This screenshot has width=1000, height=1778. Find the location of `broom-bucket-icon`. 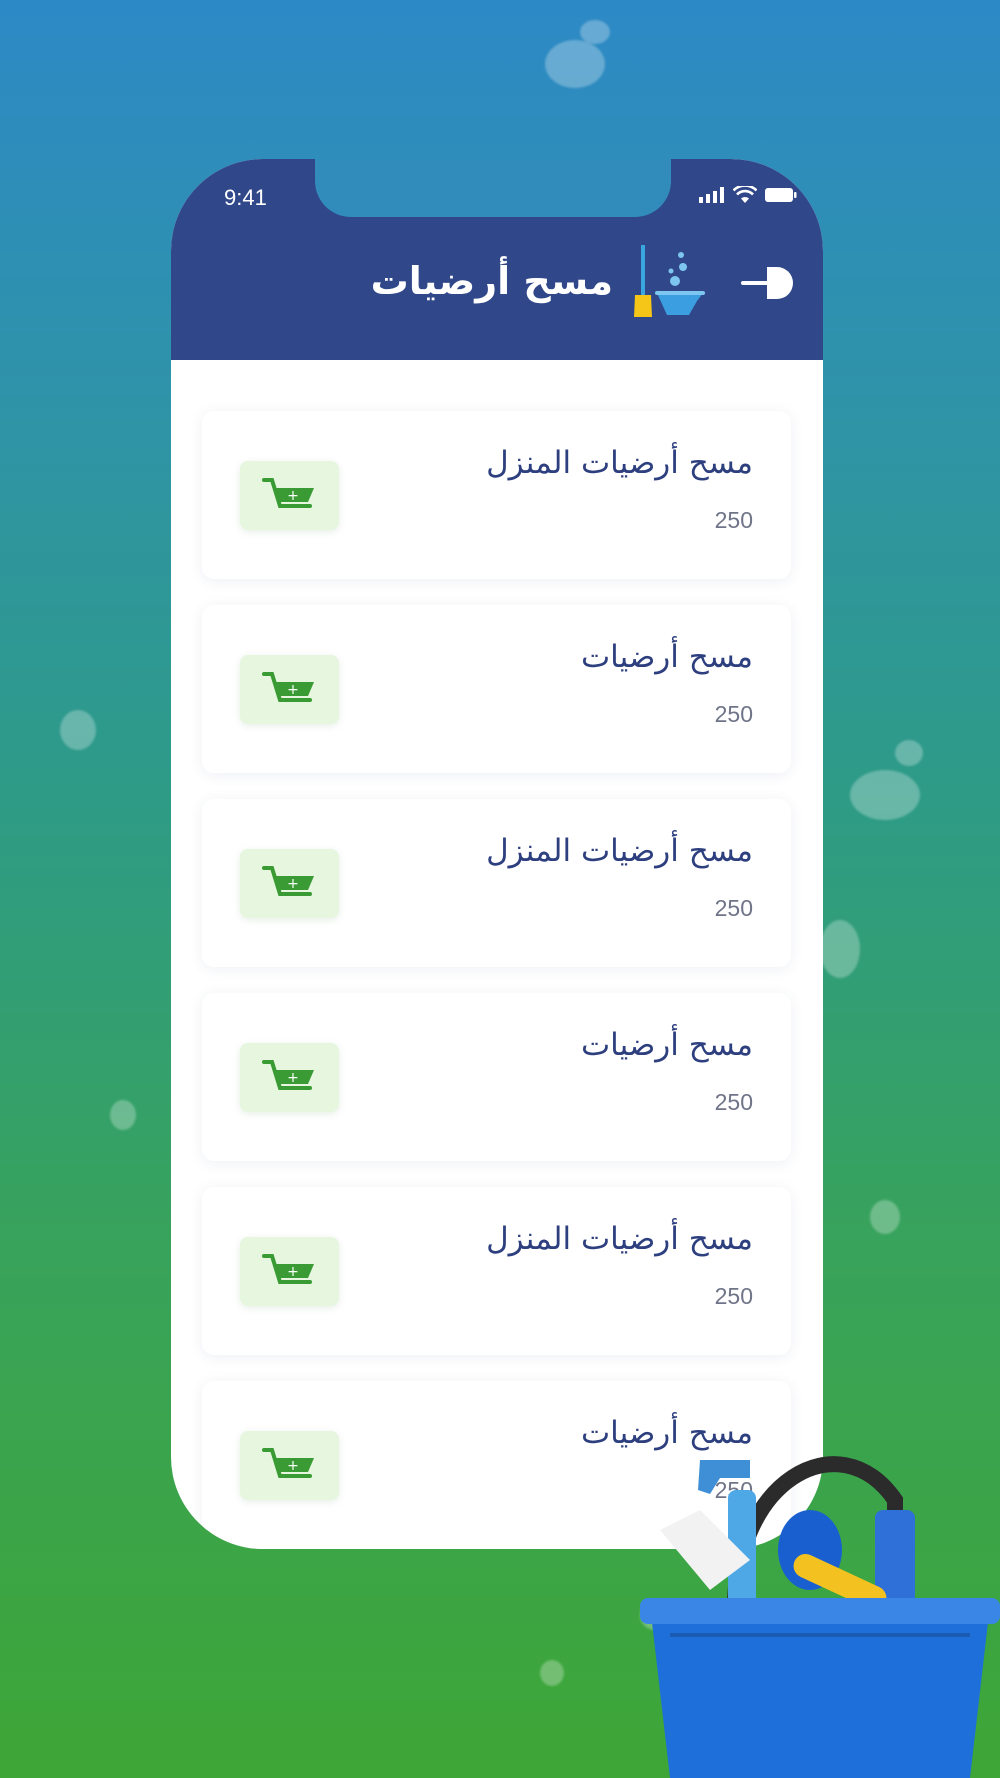

broom-bucket-icon is located at coordinates (669, 281).